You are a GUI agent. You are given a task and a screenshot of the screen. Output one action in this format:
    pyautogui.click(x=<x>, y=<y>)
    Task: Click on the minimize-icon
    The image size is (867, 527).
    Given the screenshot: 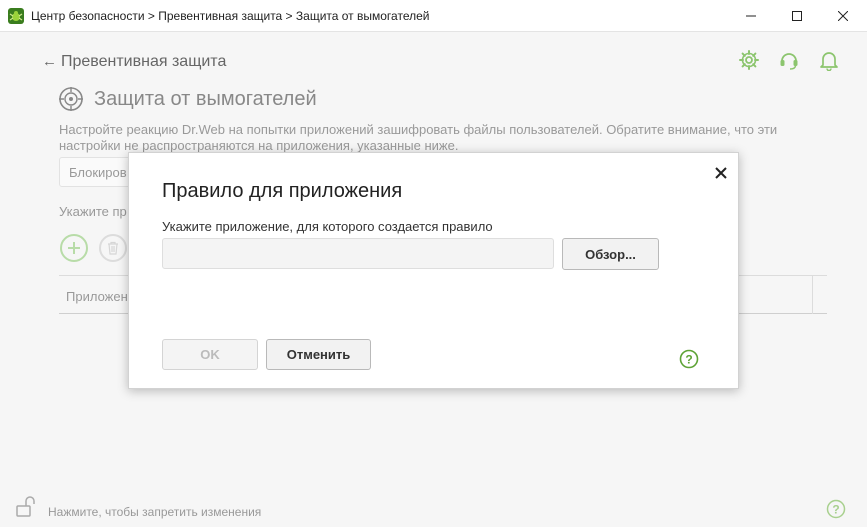 What is the action you would take?
    pyautogui.click(x=751, y=16)
    